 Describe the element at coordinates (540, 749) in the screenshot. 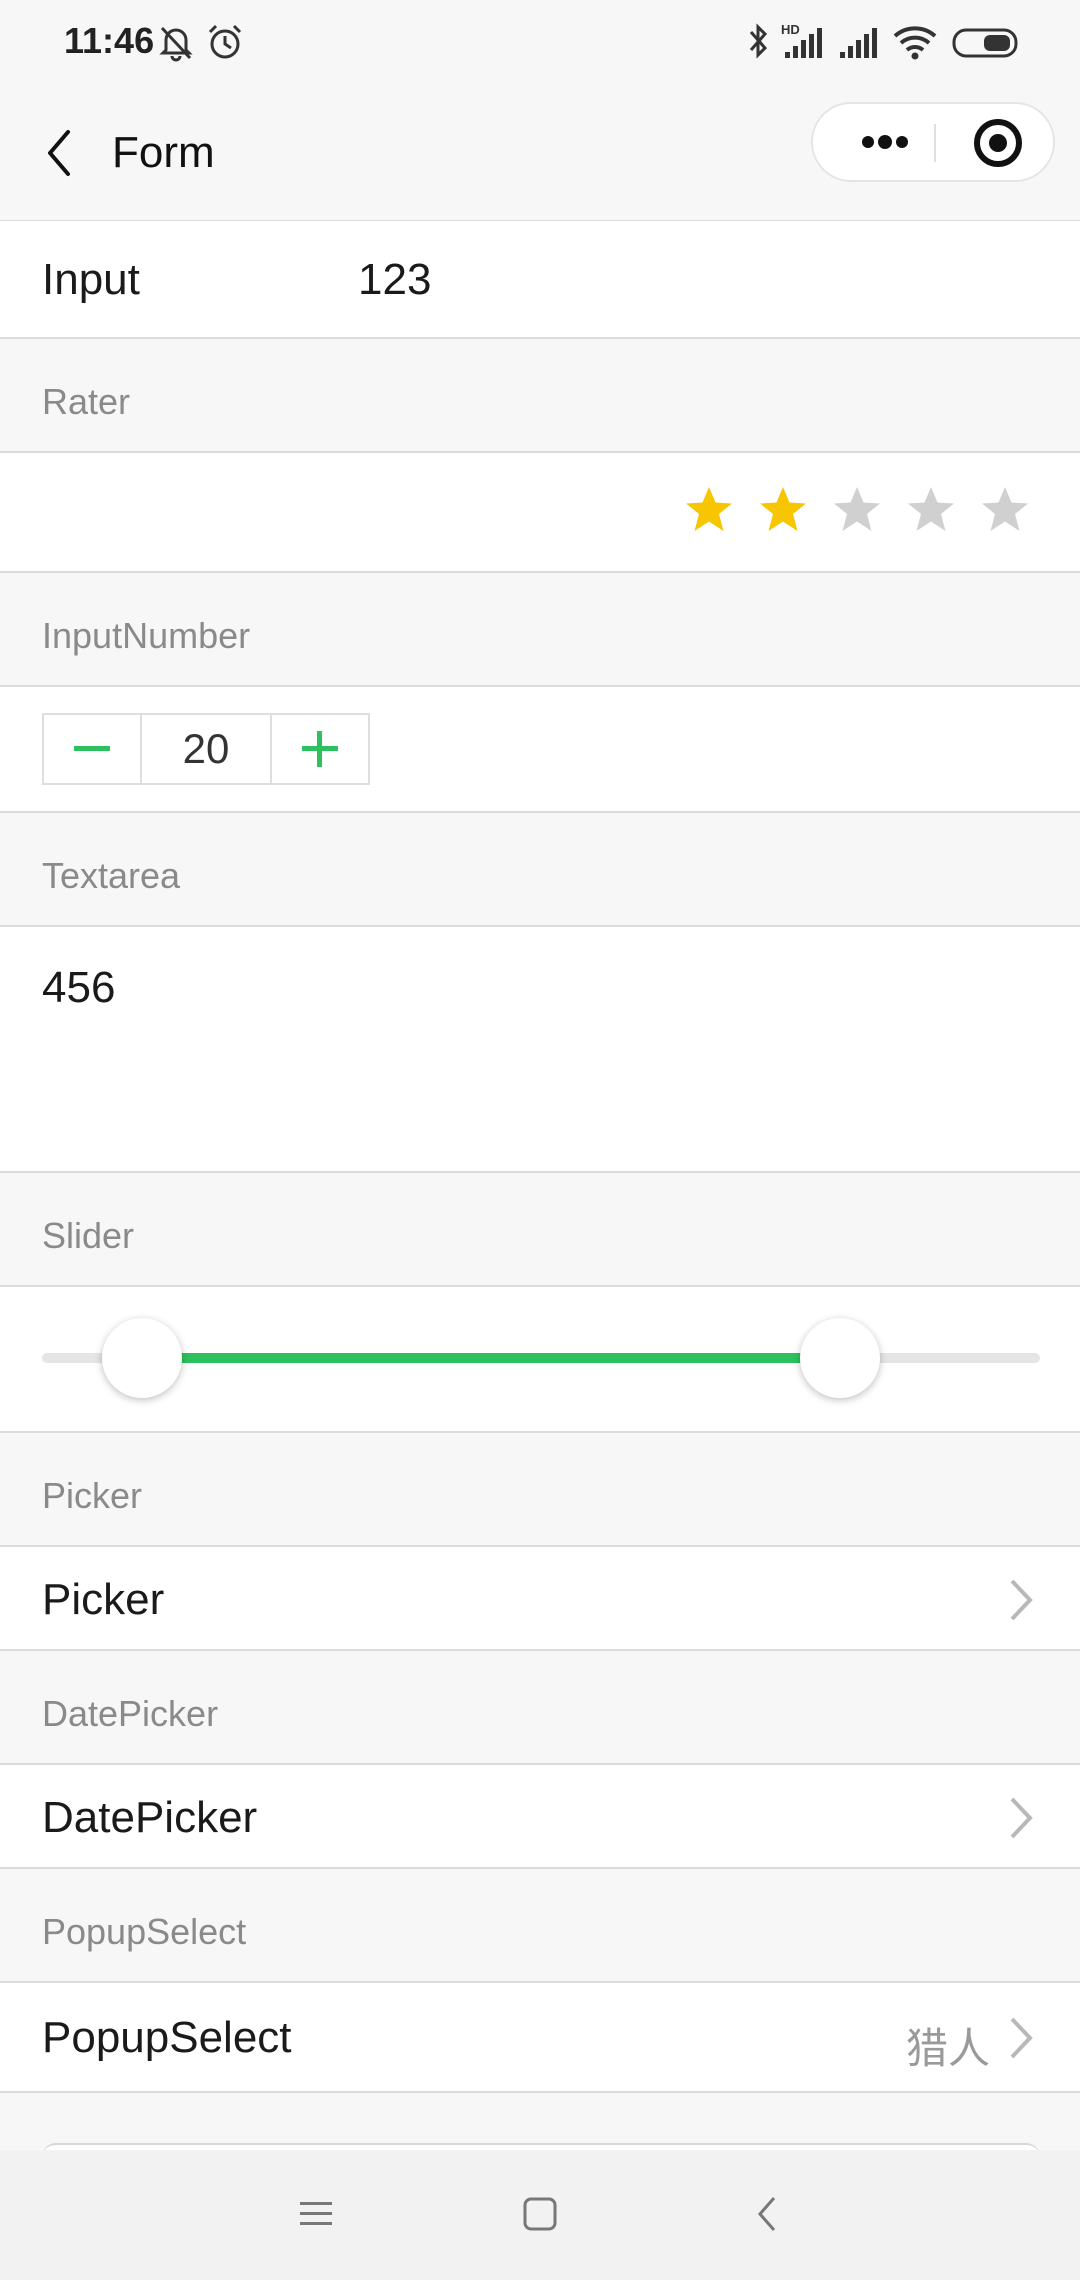

I see `inputnumber-row: 20` at that location.